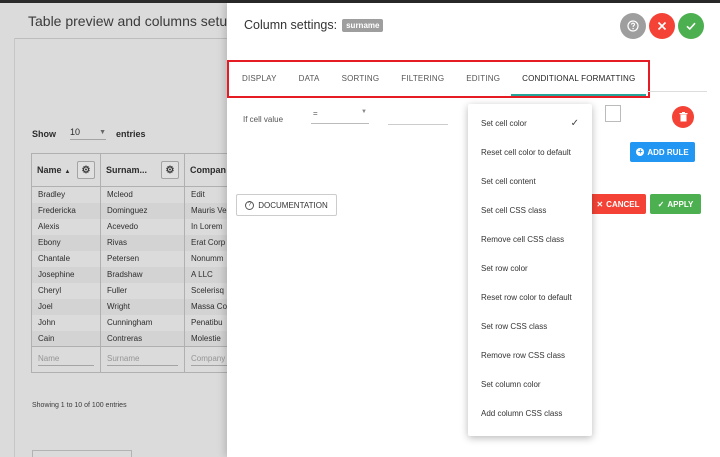  I want to click on dropdown-option-label: Remove row CSS class, so click(523, 355).